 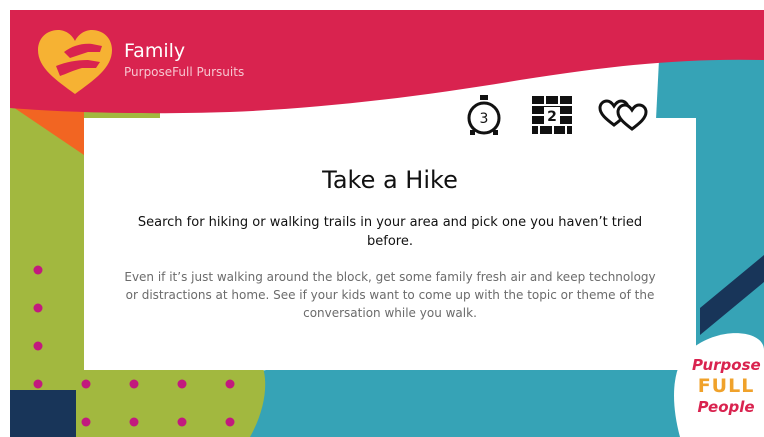 What do you see at coordinates (726, 365) in the screenshot?
I see `brand-line-1: Purpose` at bounding box center [726, 365].